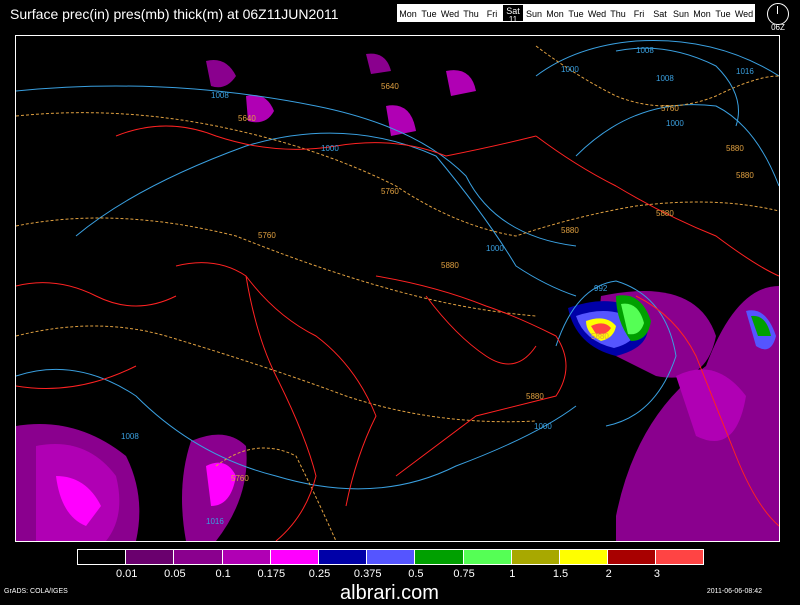 This screenshot has height=605, width=800. What do you see at coordinates (464, 574) in the screenshot?
I see `legend-tick-label: 0.75` at bounding box center [464, 574].